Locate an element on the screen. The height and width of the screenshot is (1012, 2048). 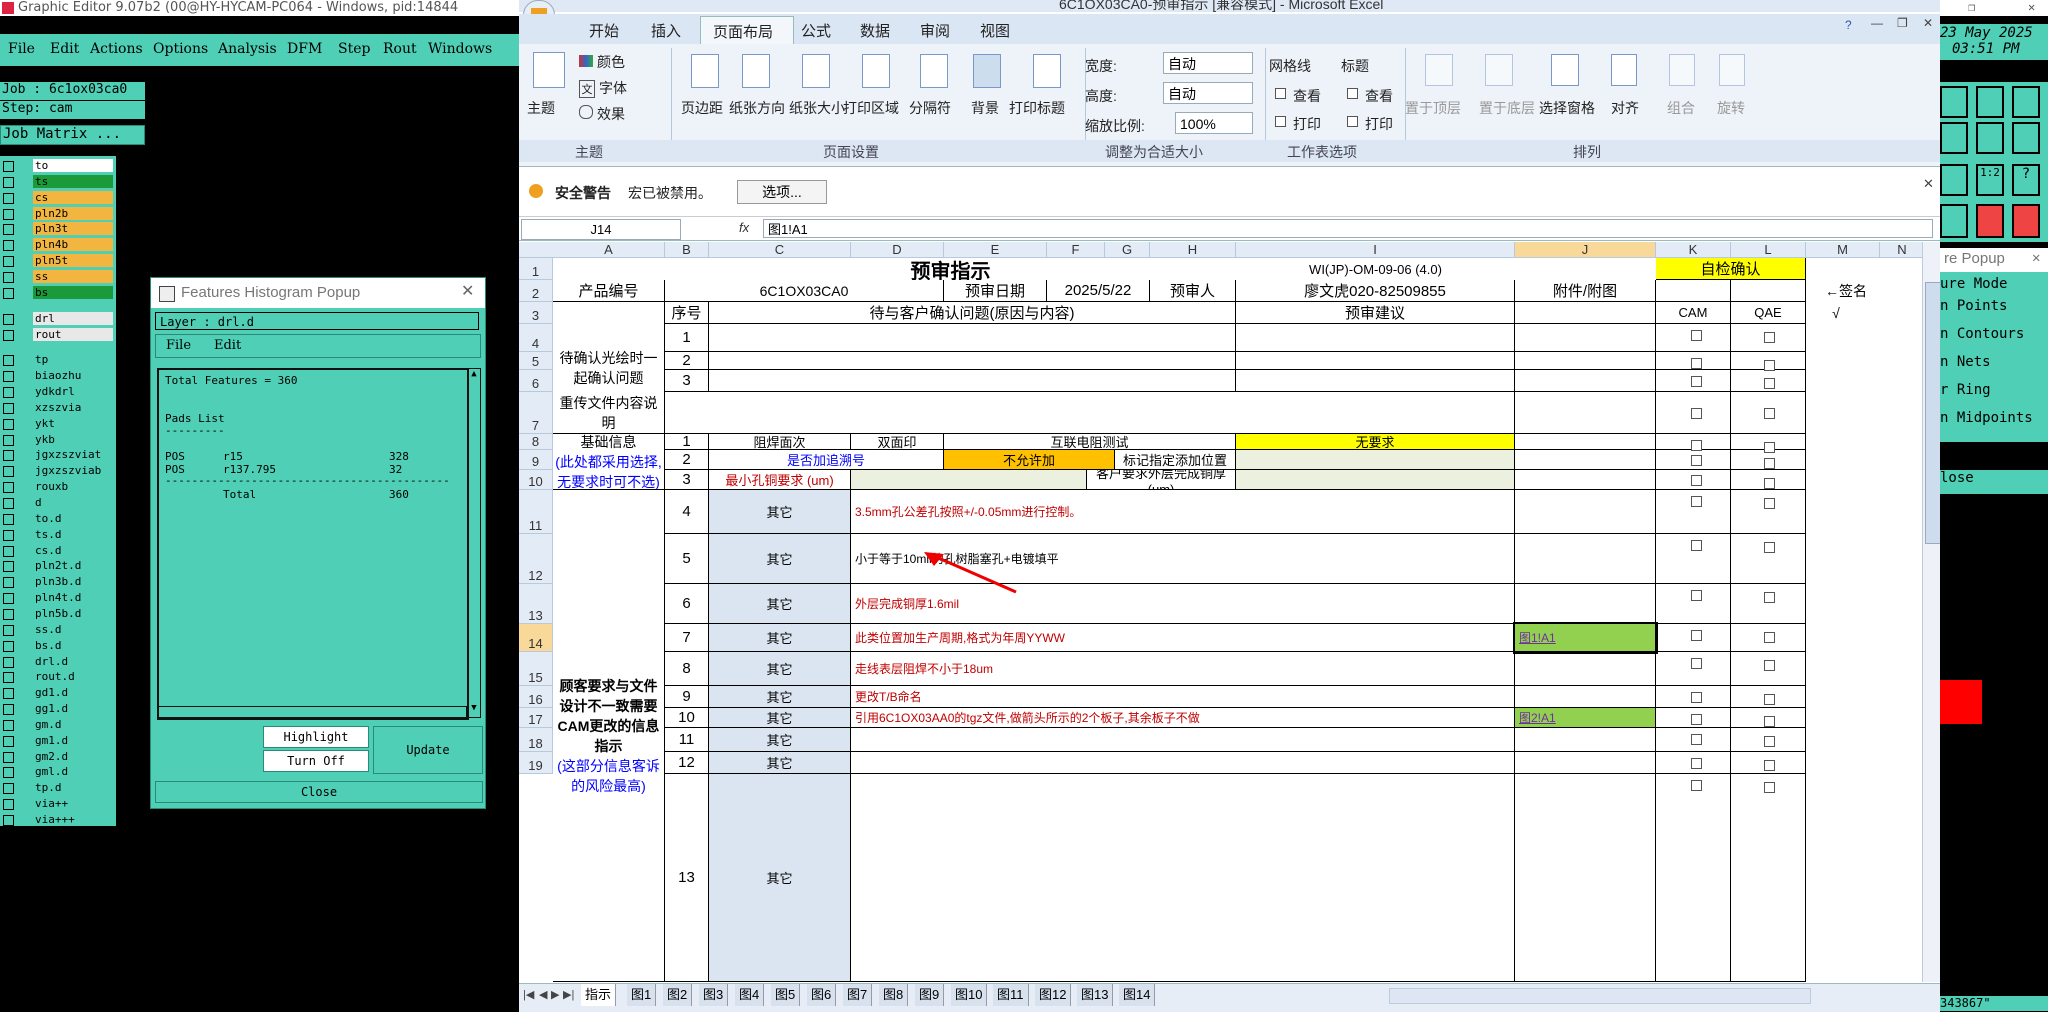
row-header: 13 is located at coordinates (536, 604).